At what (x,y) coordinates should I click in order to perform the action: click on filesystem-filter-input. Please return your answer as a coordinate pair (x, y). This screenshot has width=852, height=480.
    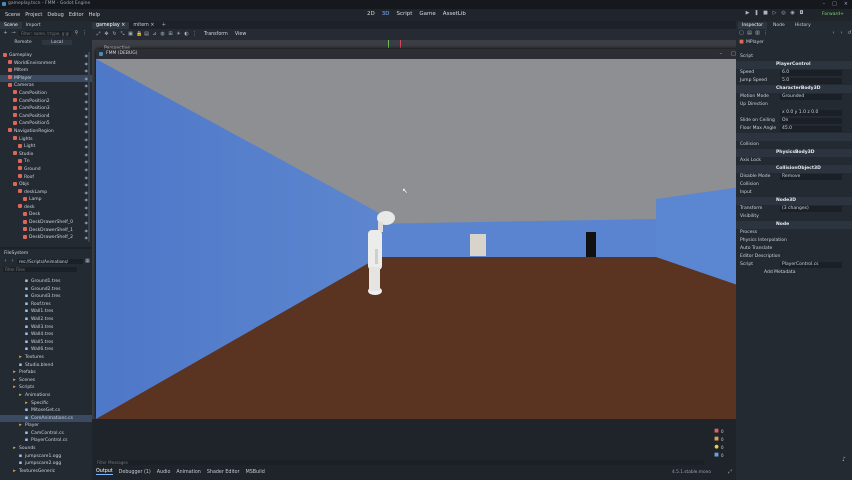
    Looking at the image, I should click on (40, 269).